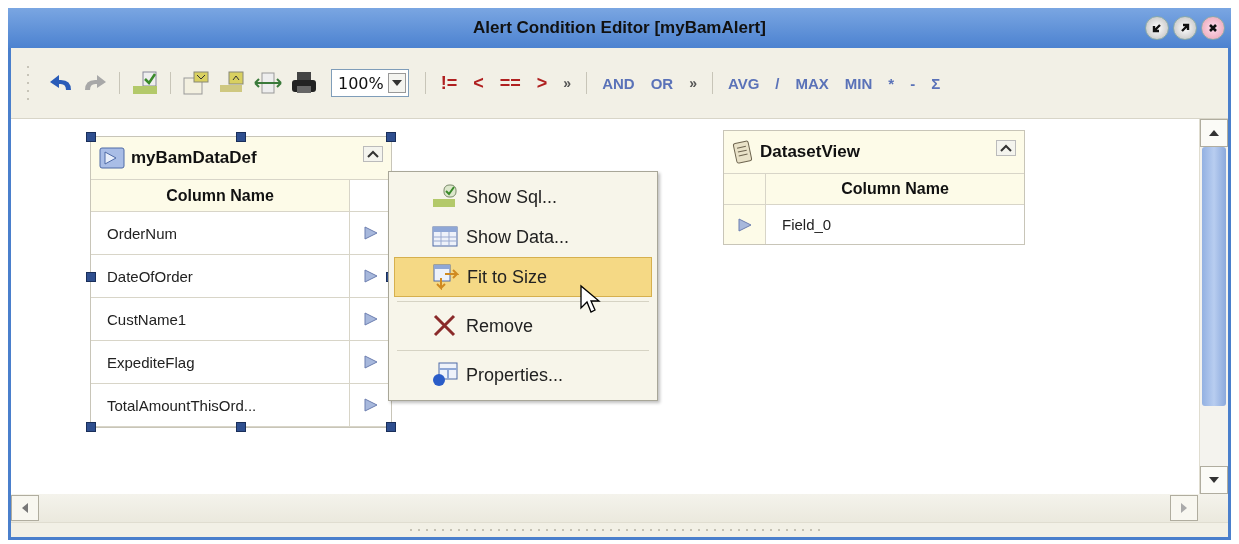 The width and height of the screenshot is (1239, 544). What do you see at coordinates (523, 277) in the screenshot?
I see `menu-item: Fit to Size` at bounding box center [523, 277].